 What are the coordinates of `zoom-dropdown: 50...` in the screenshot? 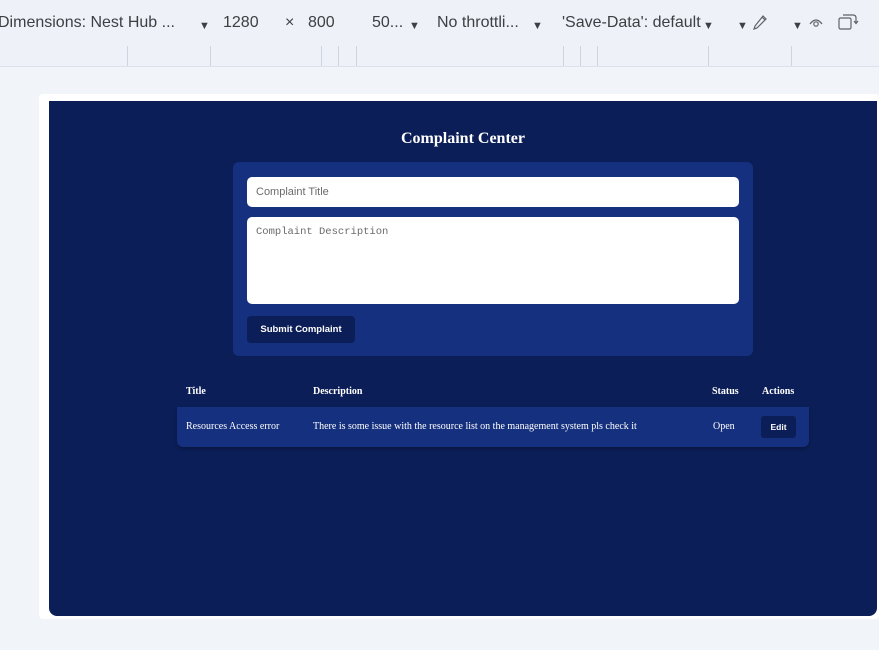 It's located at (387, 23).